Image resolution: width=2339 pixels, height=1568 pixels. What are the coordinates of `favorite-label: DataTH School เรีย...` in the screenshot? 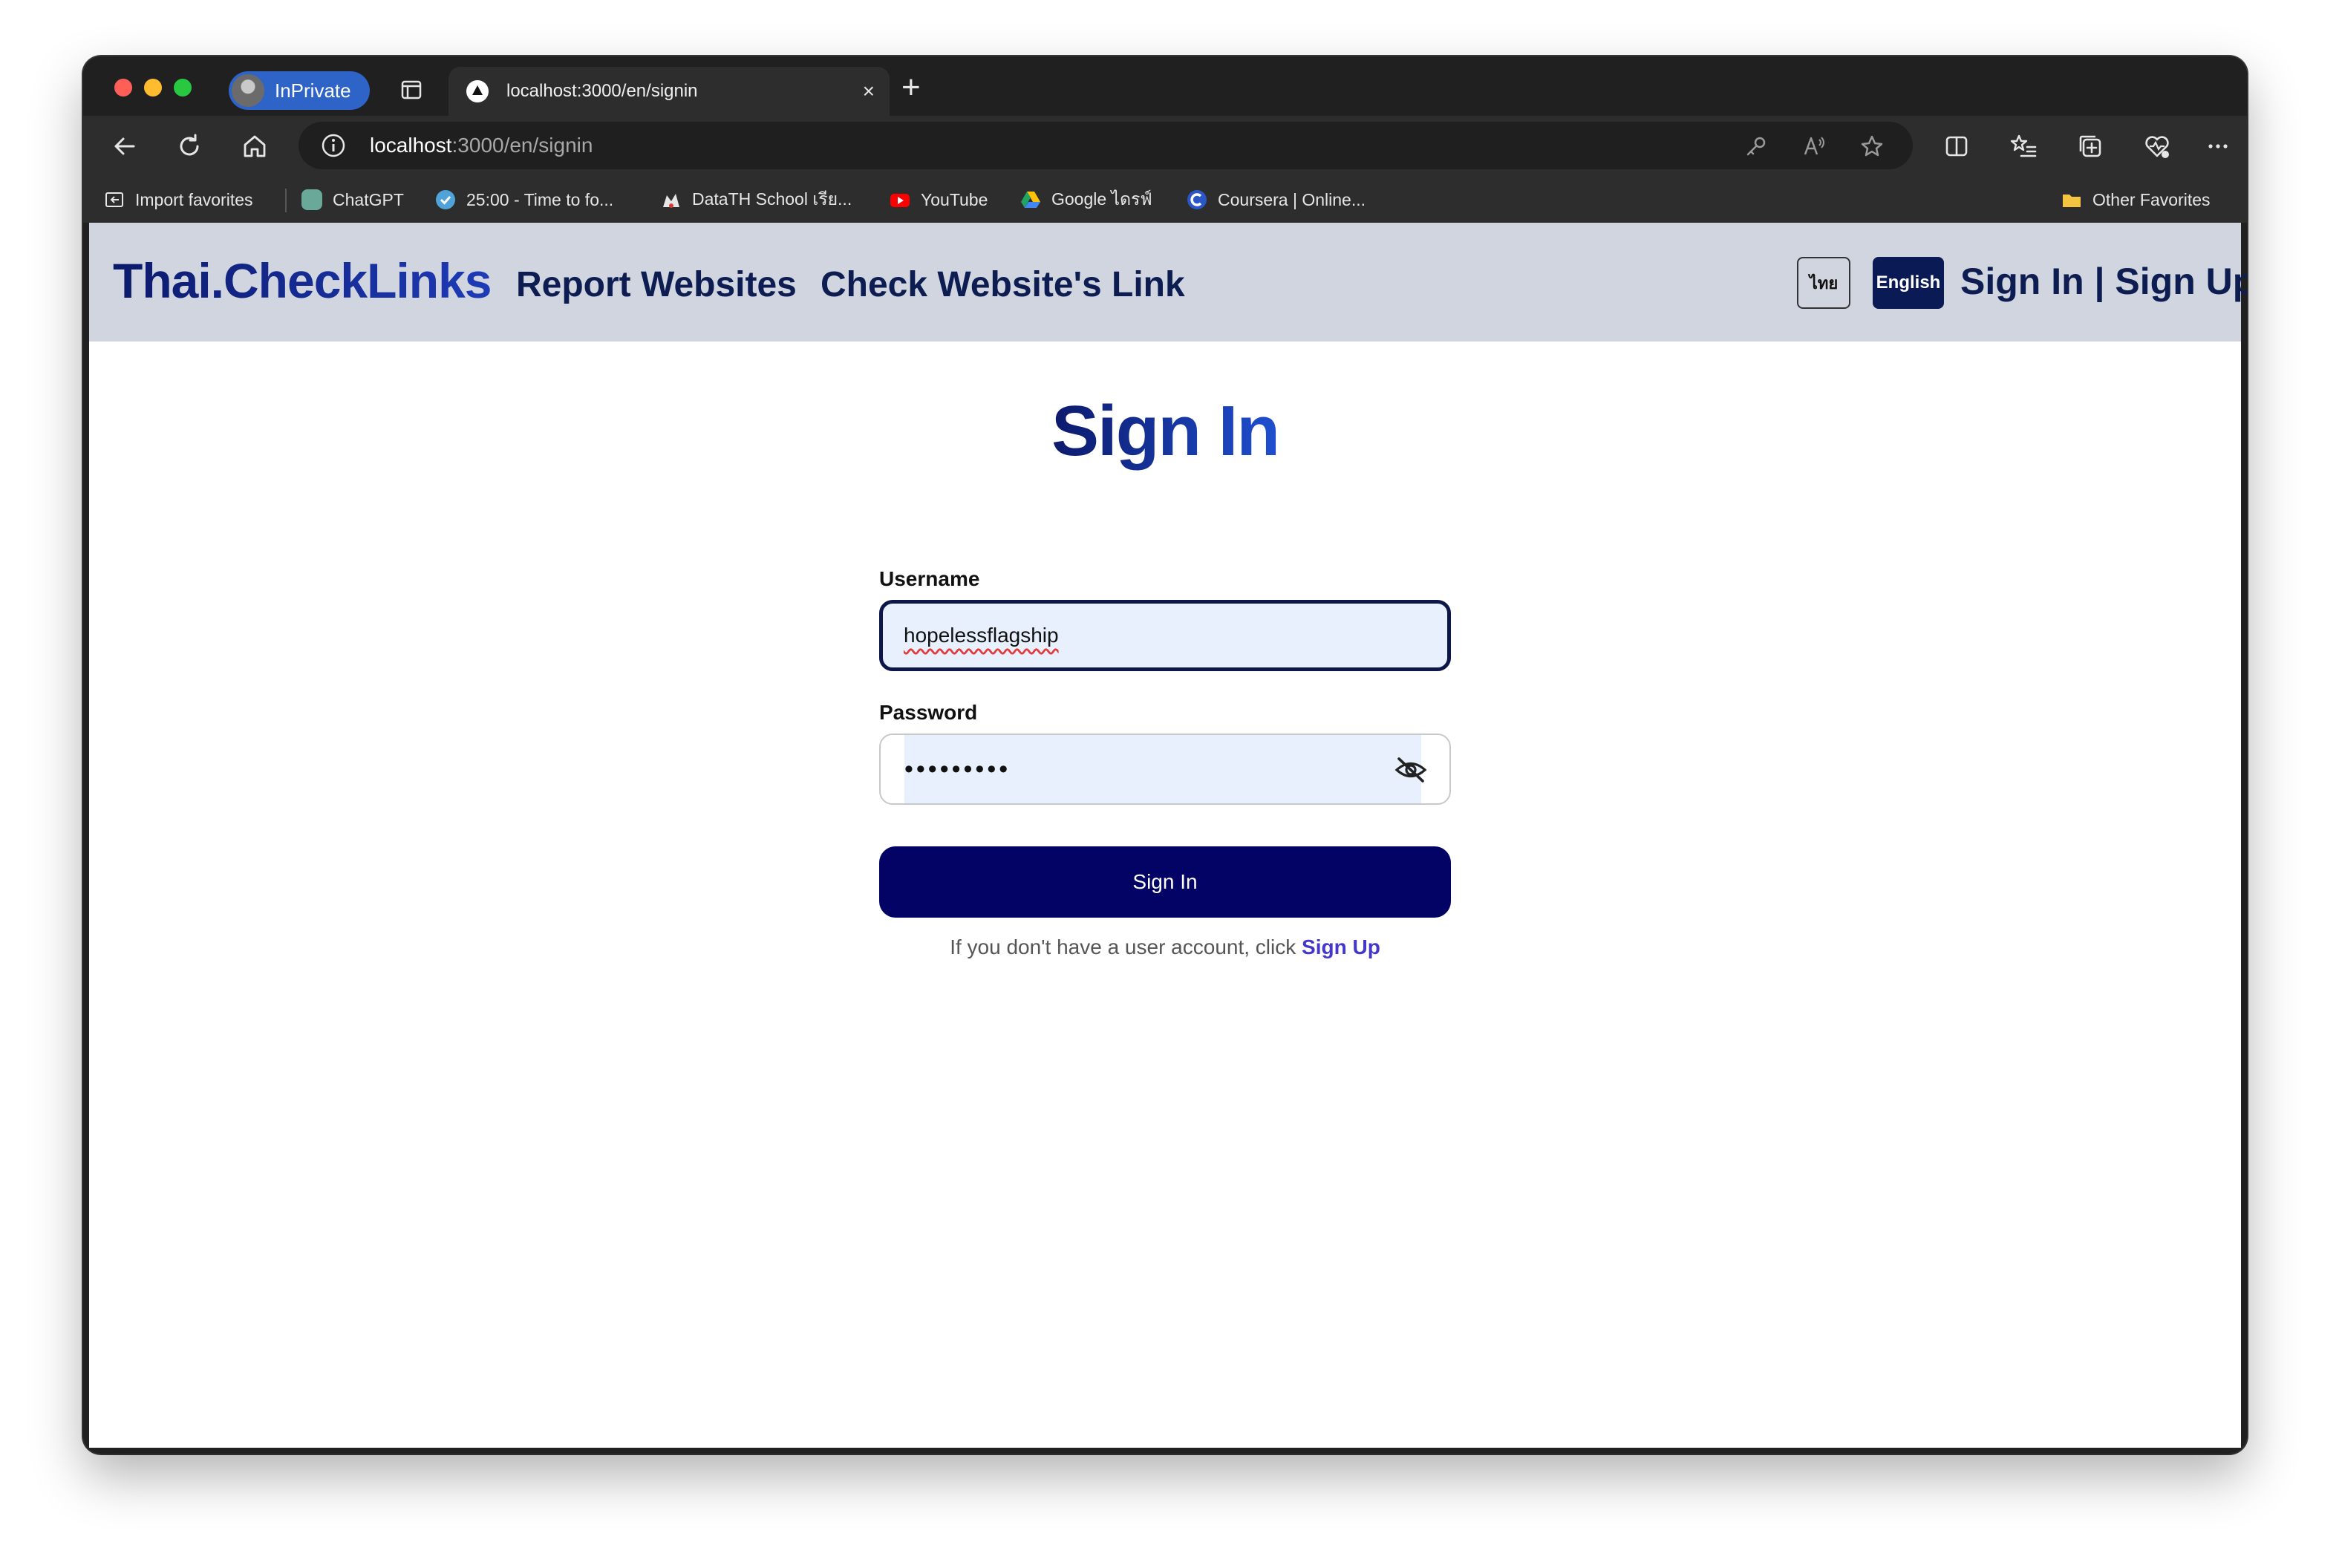 It's located at (772, 199).